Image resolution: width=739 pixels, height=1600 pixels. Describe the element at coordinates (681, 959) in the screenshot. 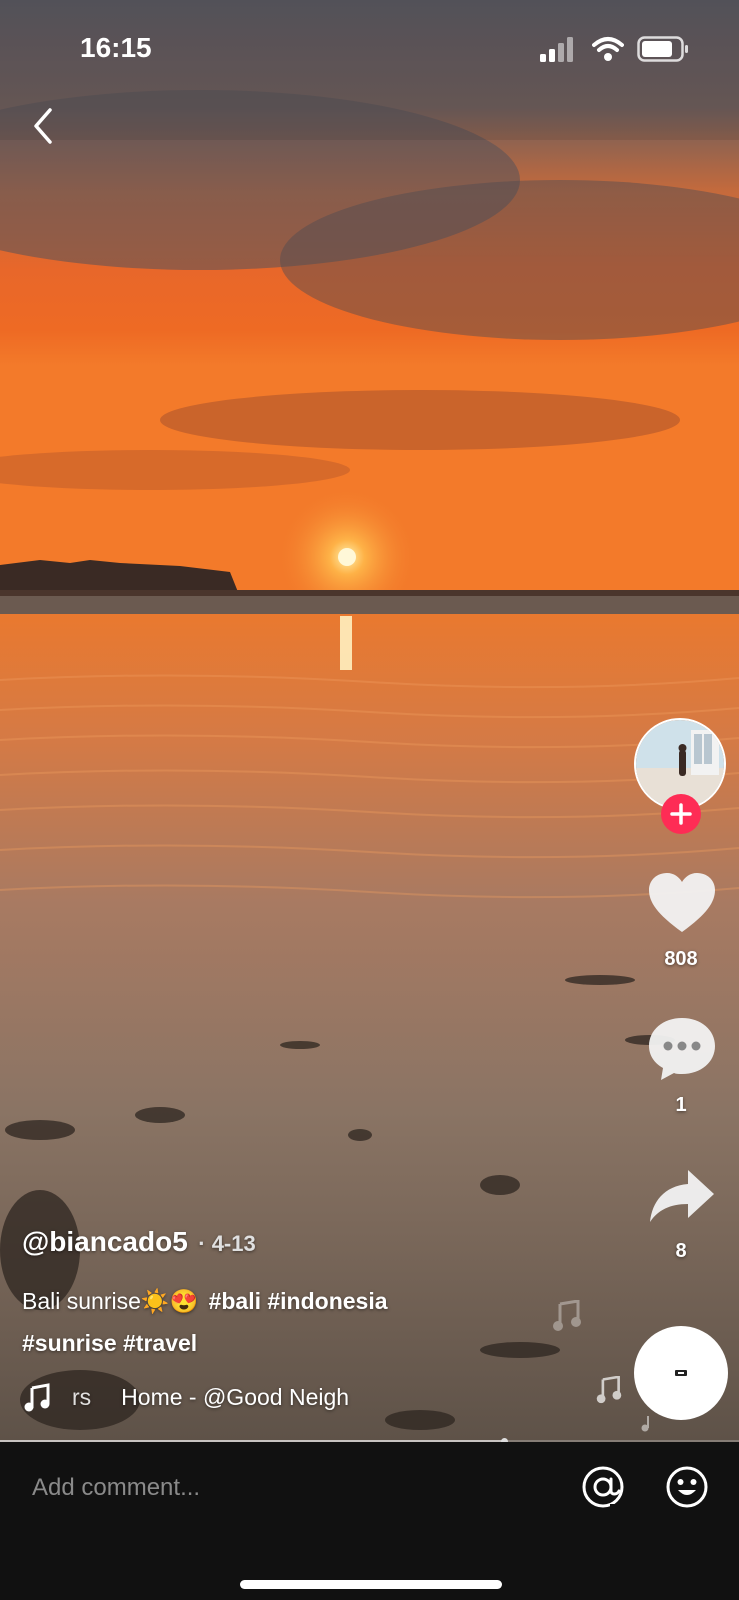

I see `like-count: 808` at that location.